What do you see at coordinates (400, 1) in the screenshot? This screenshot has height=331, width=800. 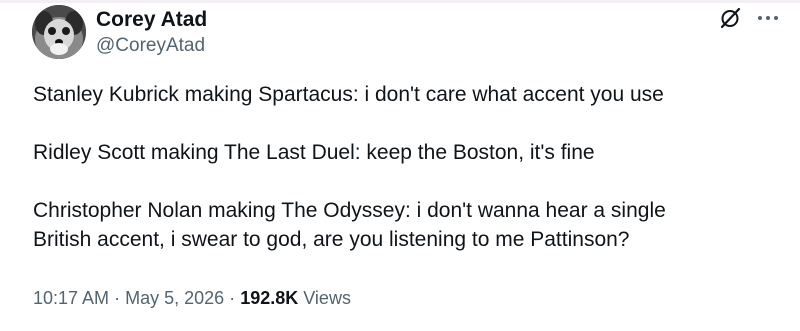 I see `top-divider` at bounding box center [400, 1].